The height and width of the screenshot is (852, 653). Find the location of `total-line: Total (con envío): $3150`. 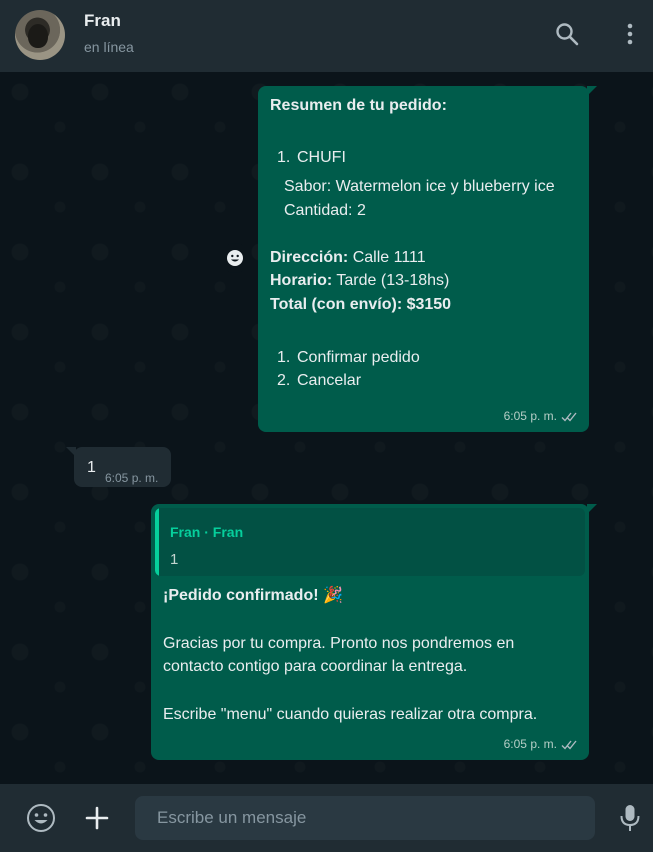

total-line: Total (con envío): $3150 is located at coordinates (361, 304).